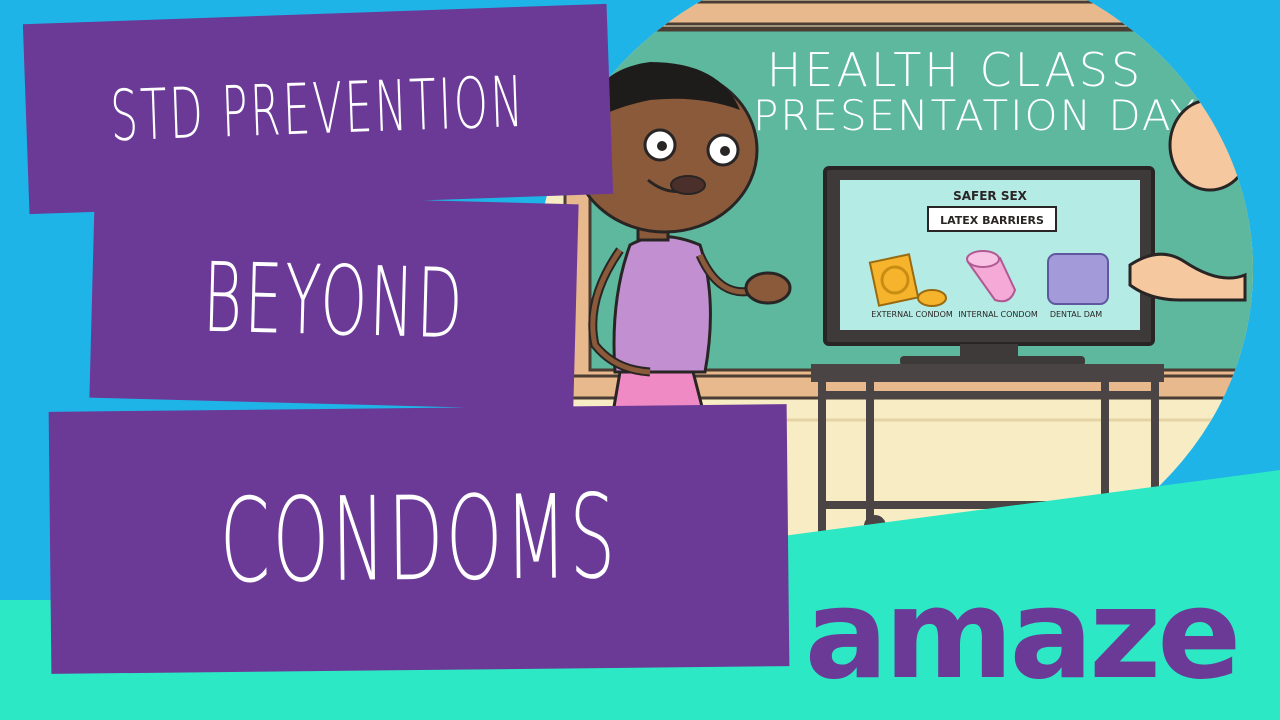  Describe the element at coordinates (1078, 279) in the screenshot. I see `dental-dam-icon` at that location.